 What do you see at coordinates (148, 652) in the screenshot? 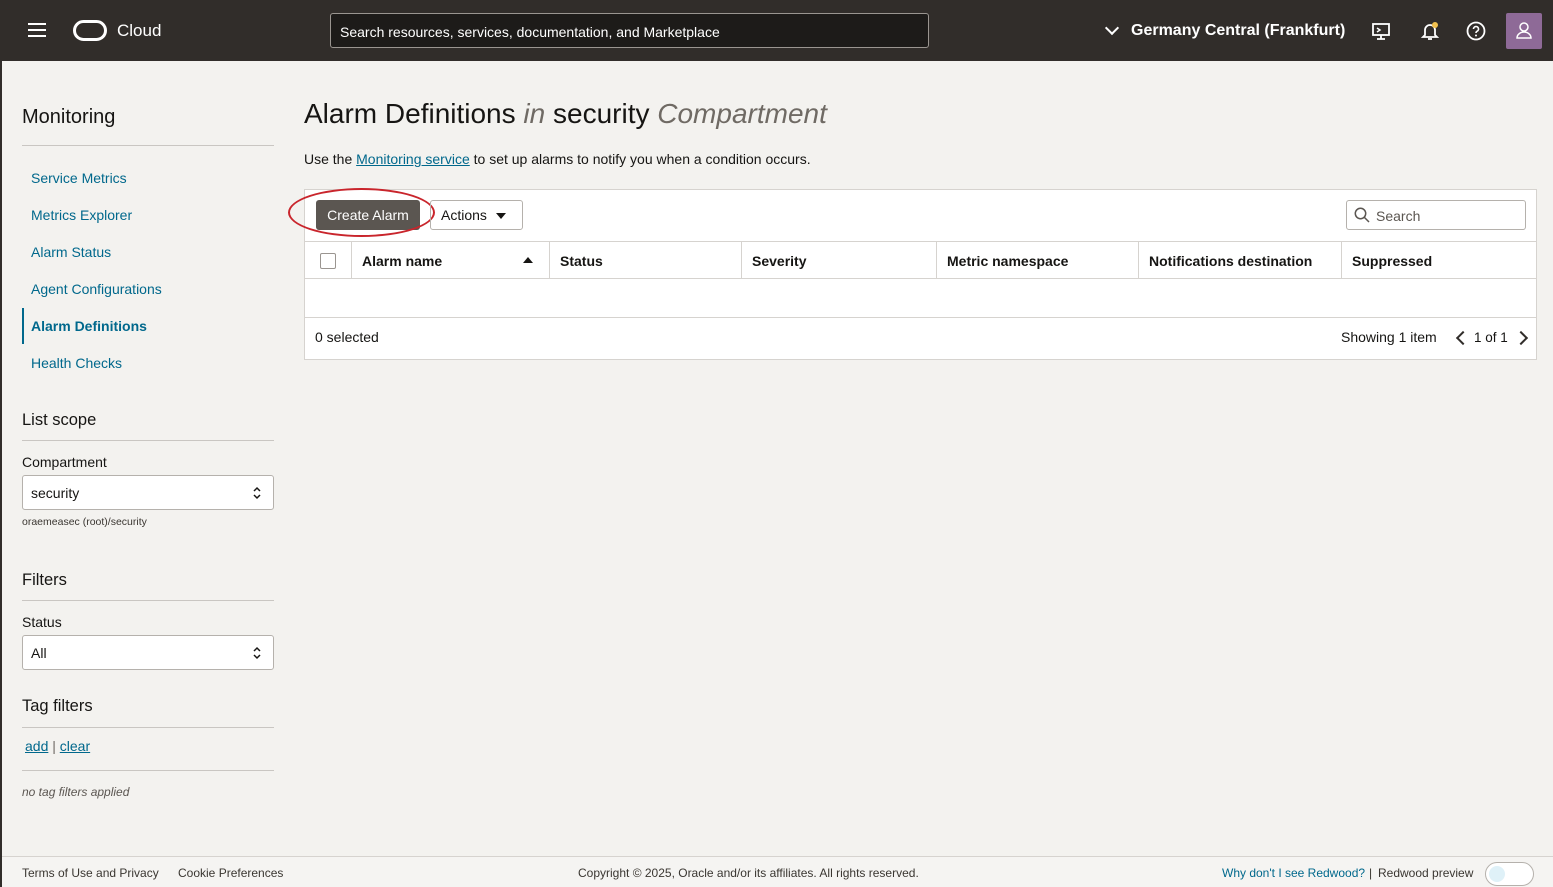
I see `status-filter-select: All` at bounding box center [148, 652].